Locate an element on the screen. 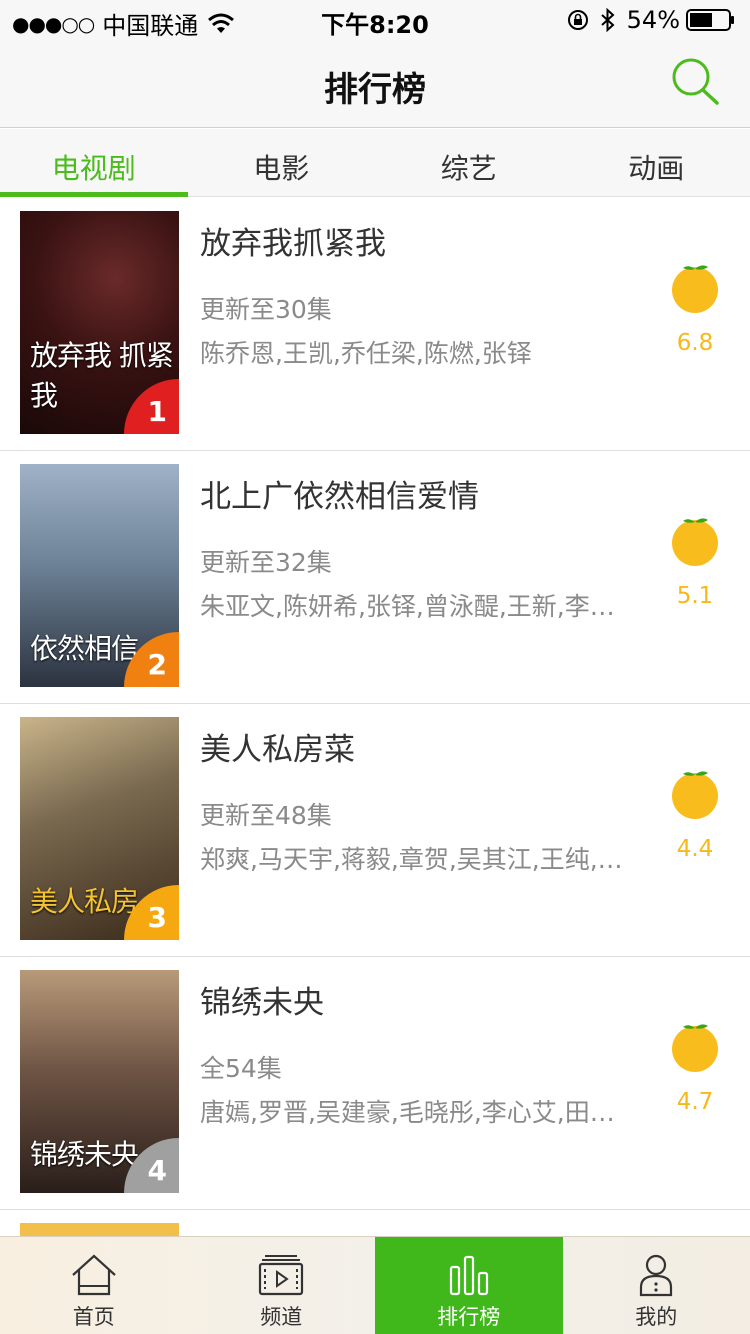  home-icon is located at coordinates (94, 1275).